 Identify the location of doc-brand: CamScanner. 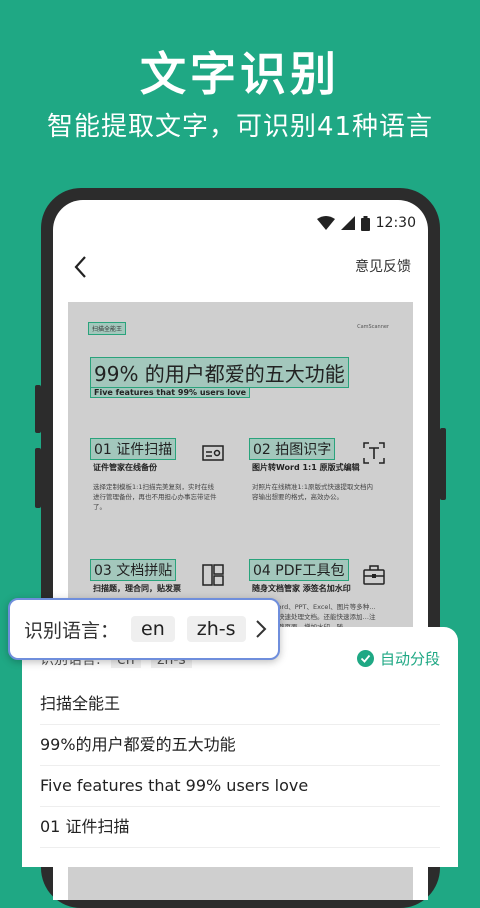
(373, 327).